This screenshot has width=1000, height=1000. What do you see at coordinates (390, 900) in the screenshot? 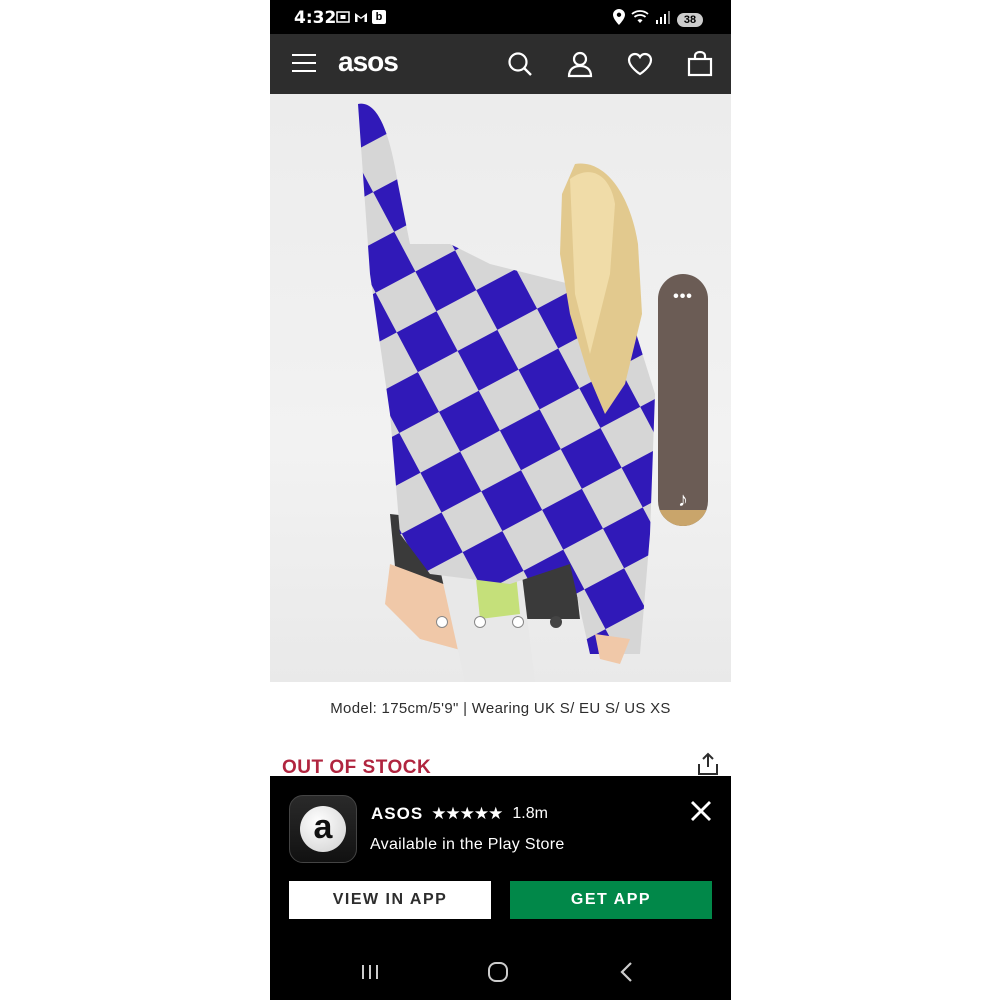
I see `view-in-app-button: VIEW IN APP` at bounding box center [390, 900].